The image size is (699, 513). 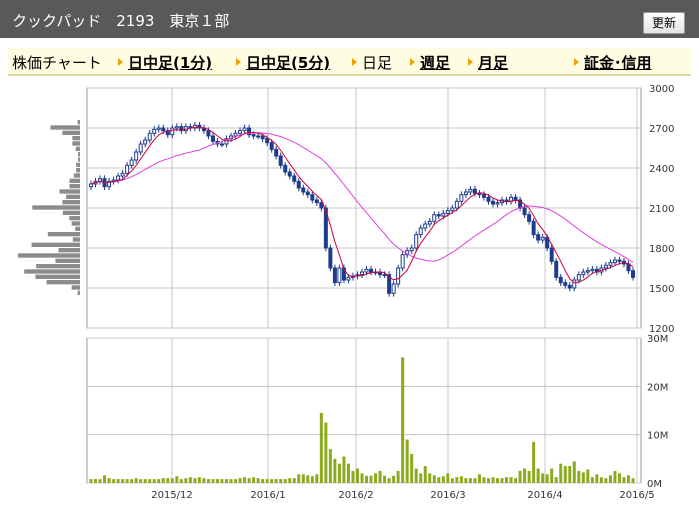 I want to click on date-tick-label: 2016/5, so click(x=636, y=495).